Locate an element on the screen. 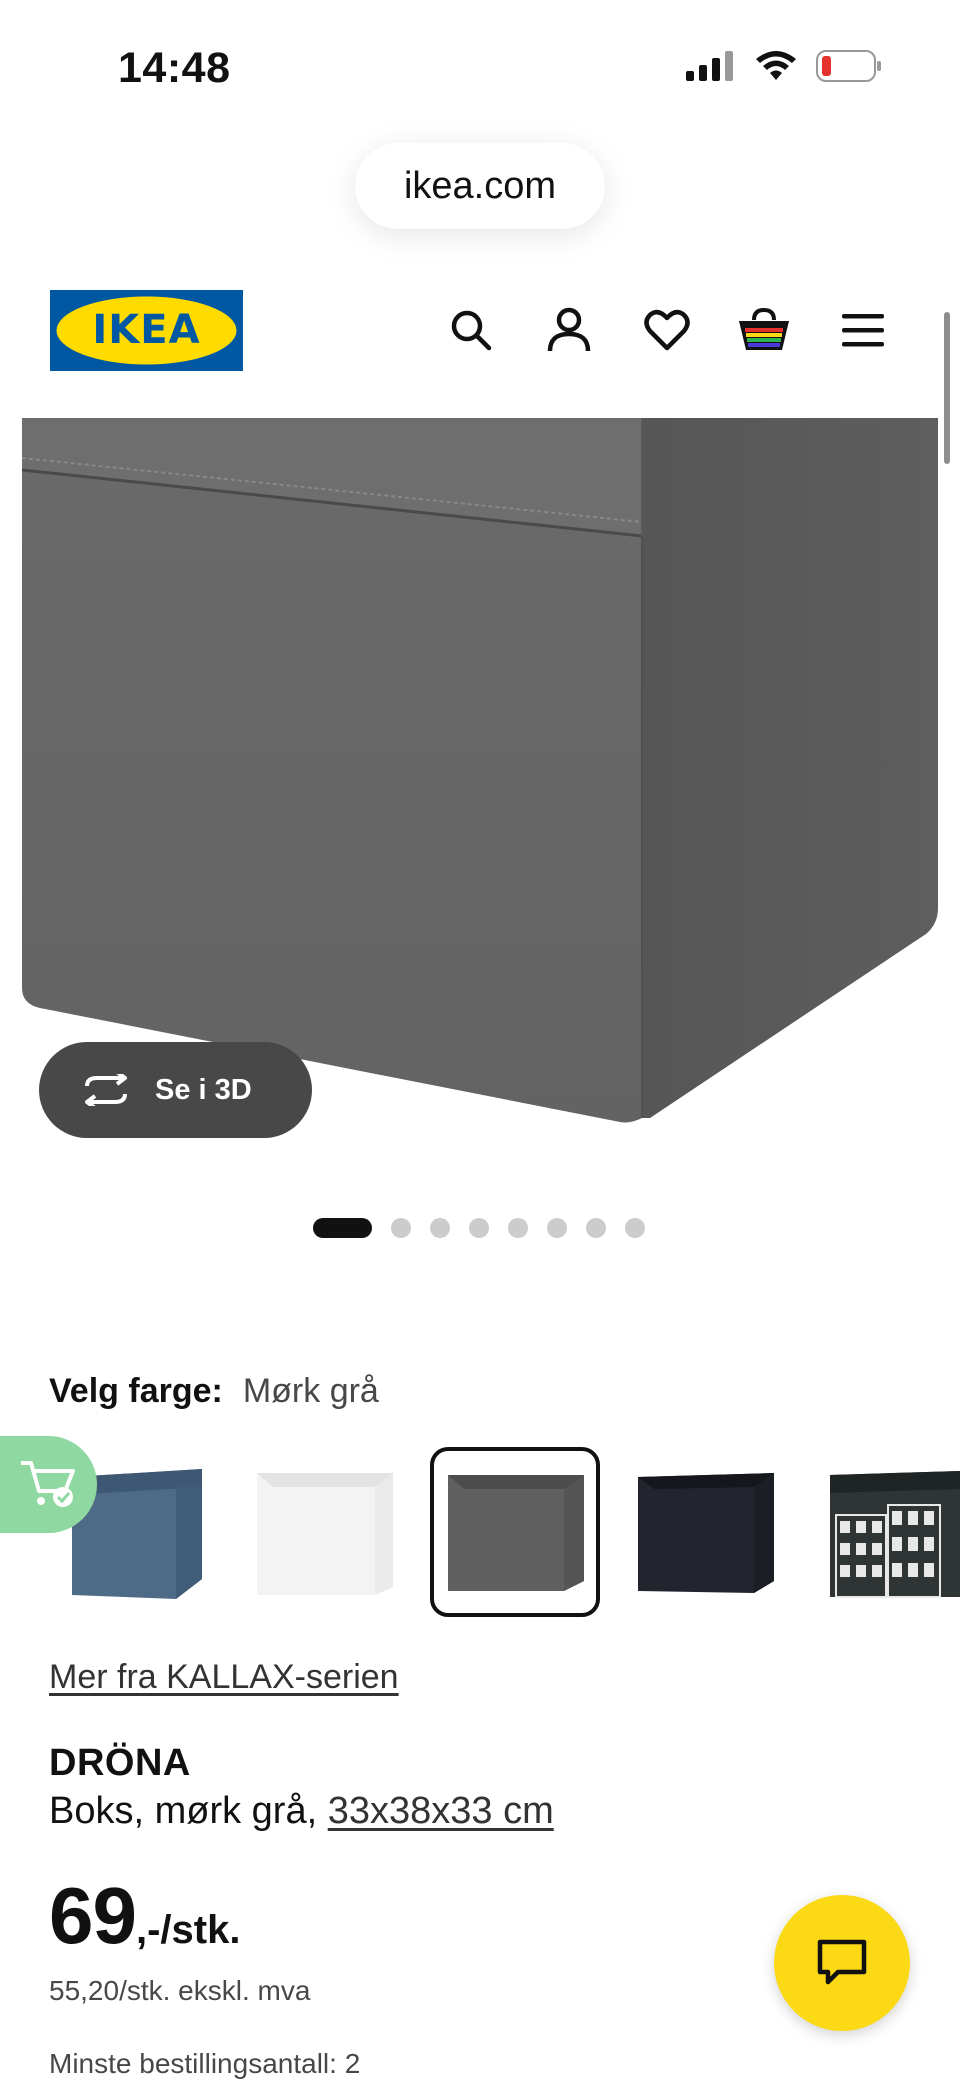  product-description: Boks, mørk grå, 33x38x33 cm is located at coordinates (301, 1811).